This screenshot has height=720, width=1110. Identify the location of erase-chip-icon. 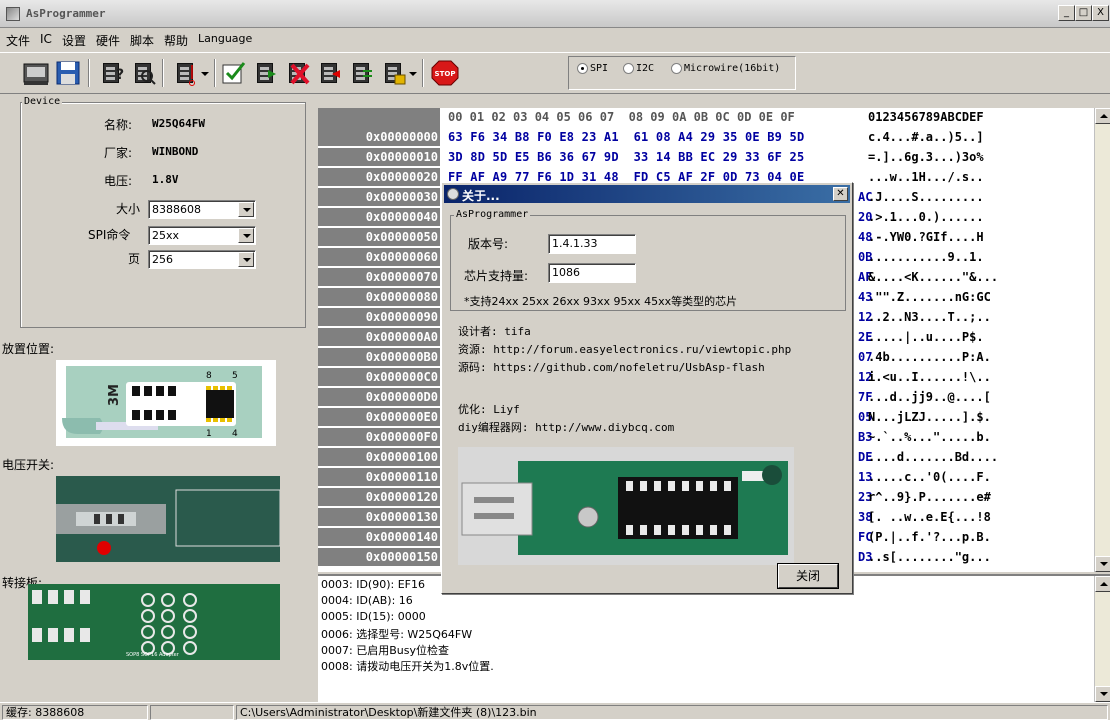
(296, 73).